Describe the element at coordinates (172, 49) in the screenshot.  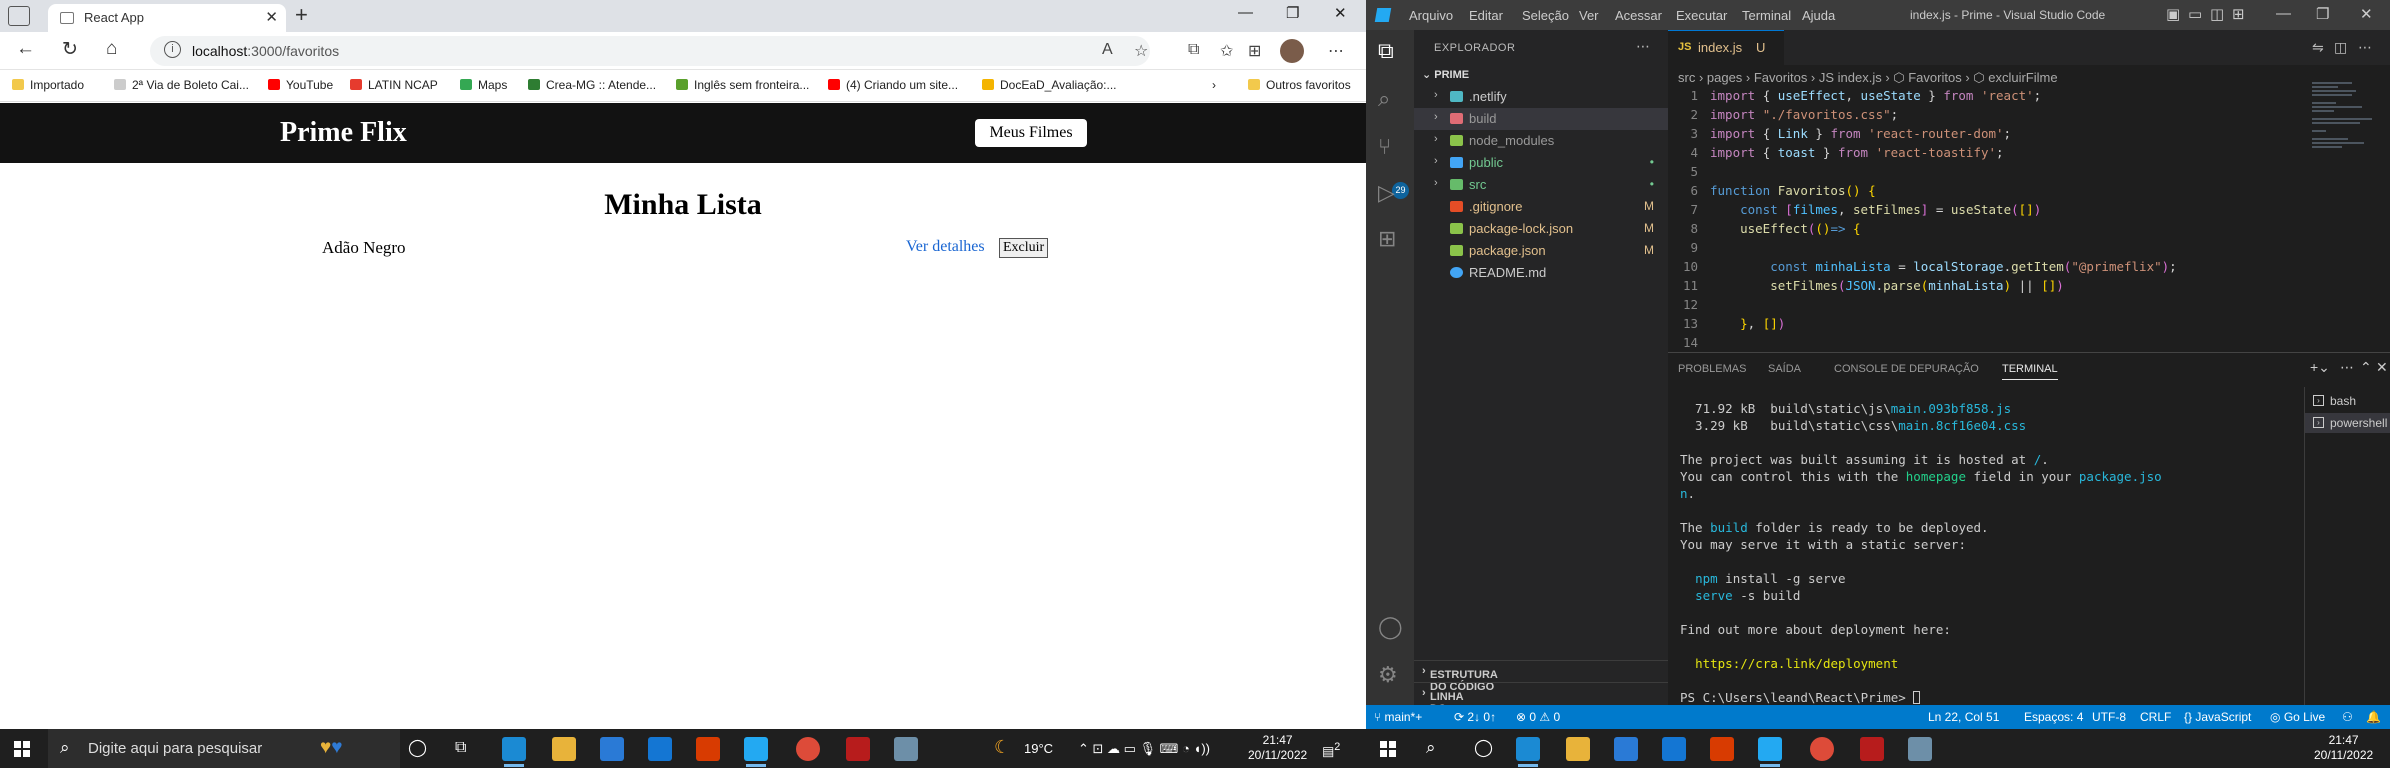
I see `site-info-icon: i` at that location.